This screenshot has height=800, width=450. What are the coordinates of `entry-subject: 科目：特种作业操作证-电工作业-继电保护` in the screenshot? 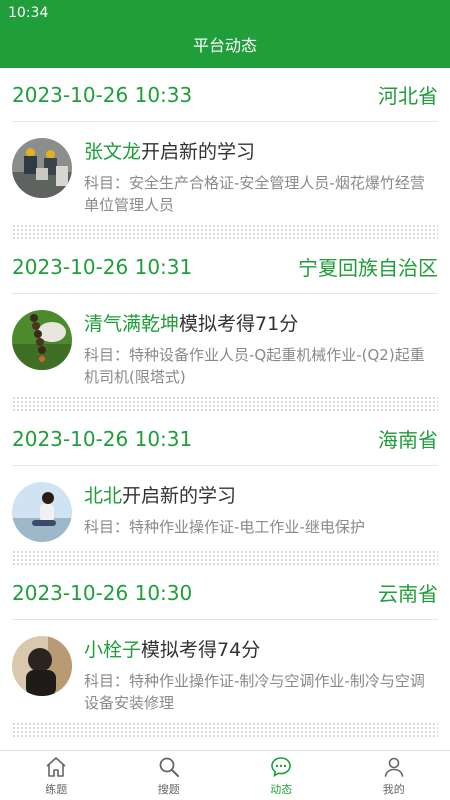 It's located at (224, 527).